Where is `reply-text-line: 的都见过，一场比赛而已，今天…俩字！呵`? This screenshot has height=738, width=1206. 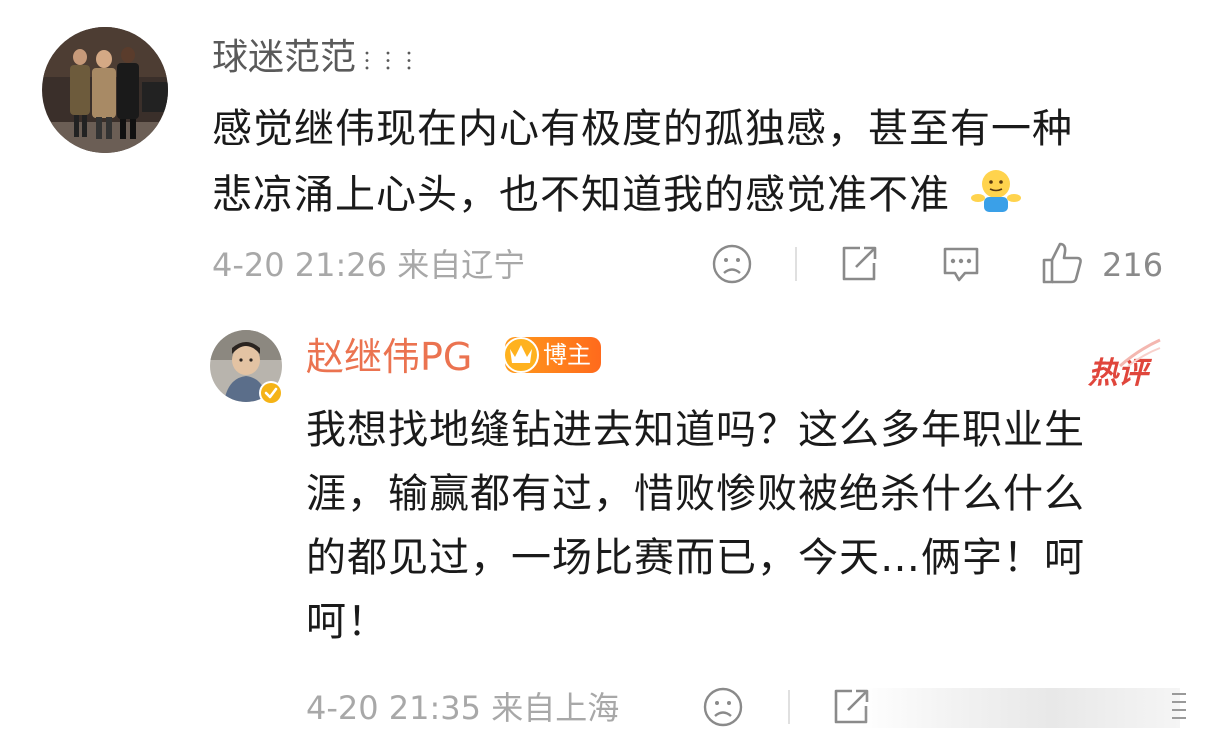
reply-text-line: 的都见过，一场比赛而已，今天…俩字！呵 is located at coordinates (695, 558).